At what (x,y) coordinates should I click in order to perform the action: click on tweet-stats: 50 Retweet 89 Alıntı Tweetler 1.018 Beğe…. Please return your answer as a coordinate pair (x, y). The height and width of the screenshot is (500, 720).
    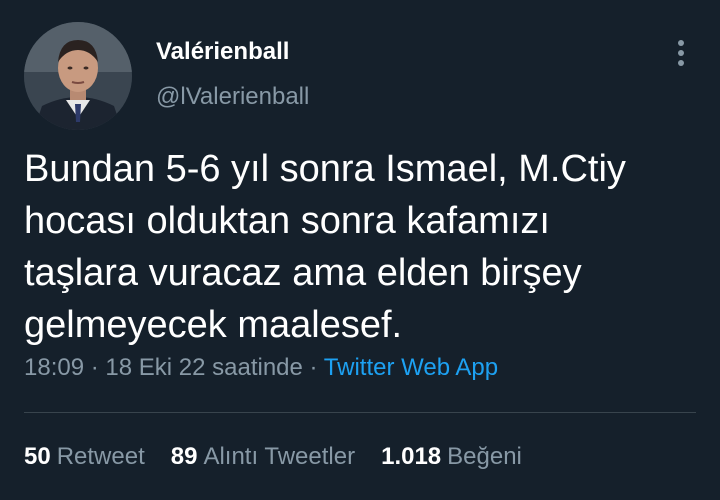
    Looking at the image, I should click on (273, 457).